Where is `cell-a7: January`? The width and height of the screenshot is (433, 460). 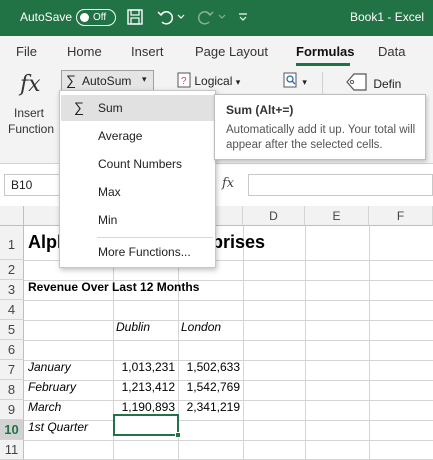
cell-a7: January is located at coordinates (49, 367).